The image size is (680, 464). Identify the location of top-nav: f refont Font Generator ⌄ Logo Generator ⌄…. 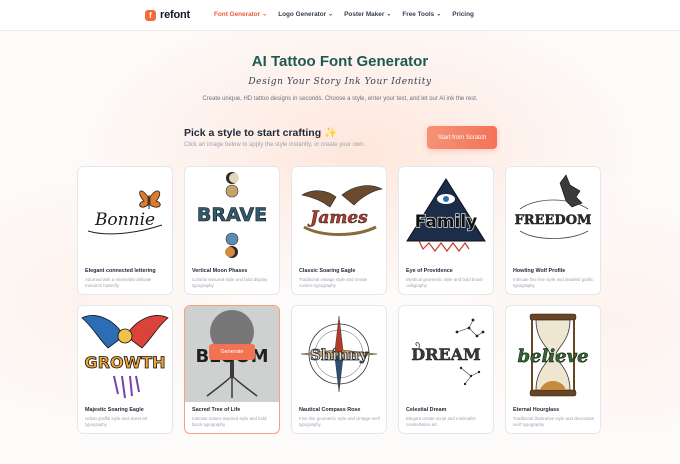
(340, 15).